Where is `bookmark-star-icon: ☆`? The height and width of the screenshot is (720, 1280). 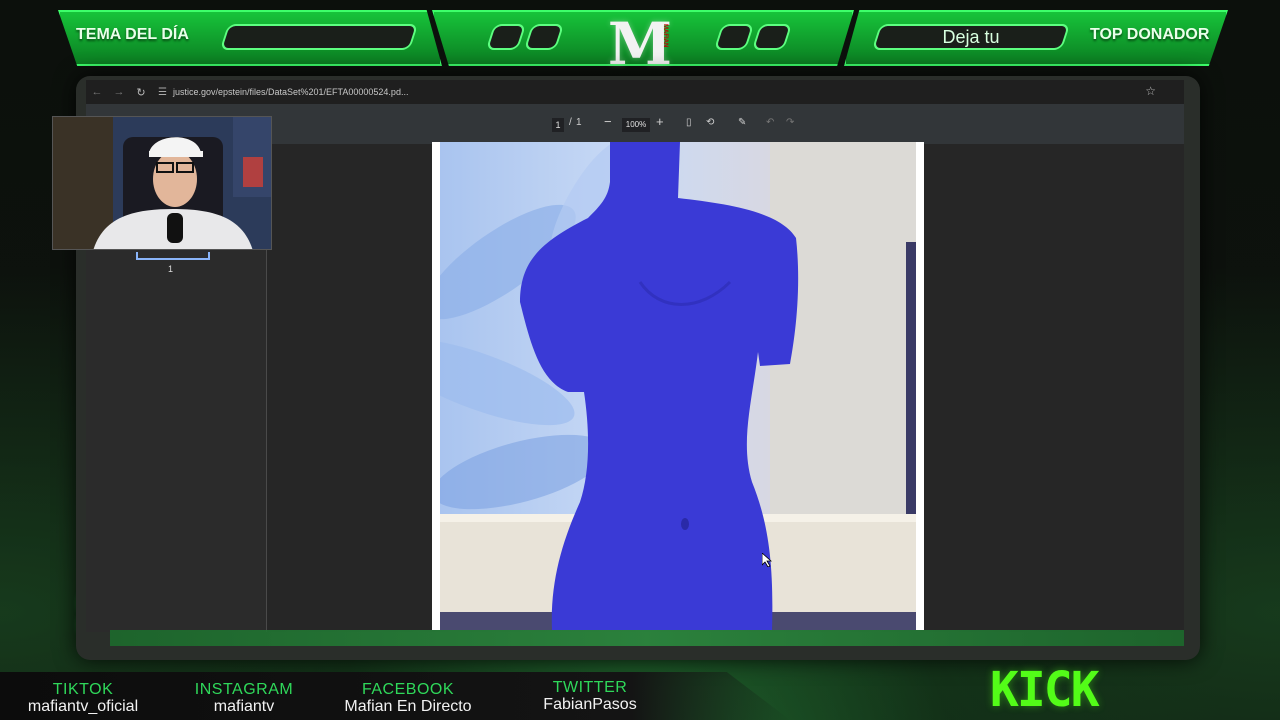 bookmark-star-icon: ☆ is located at coordinates (1150, 91).